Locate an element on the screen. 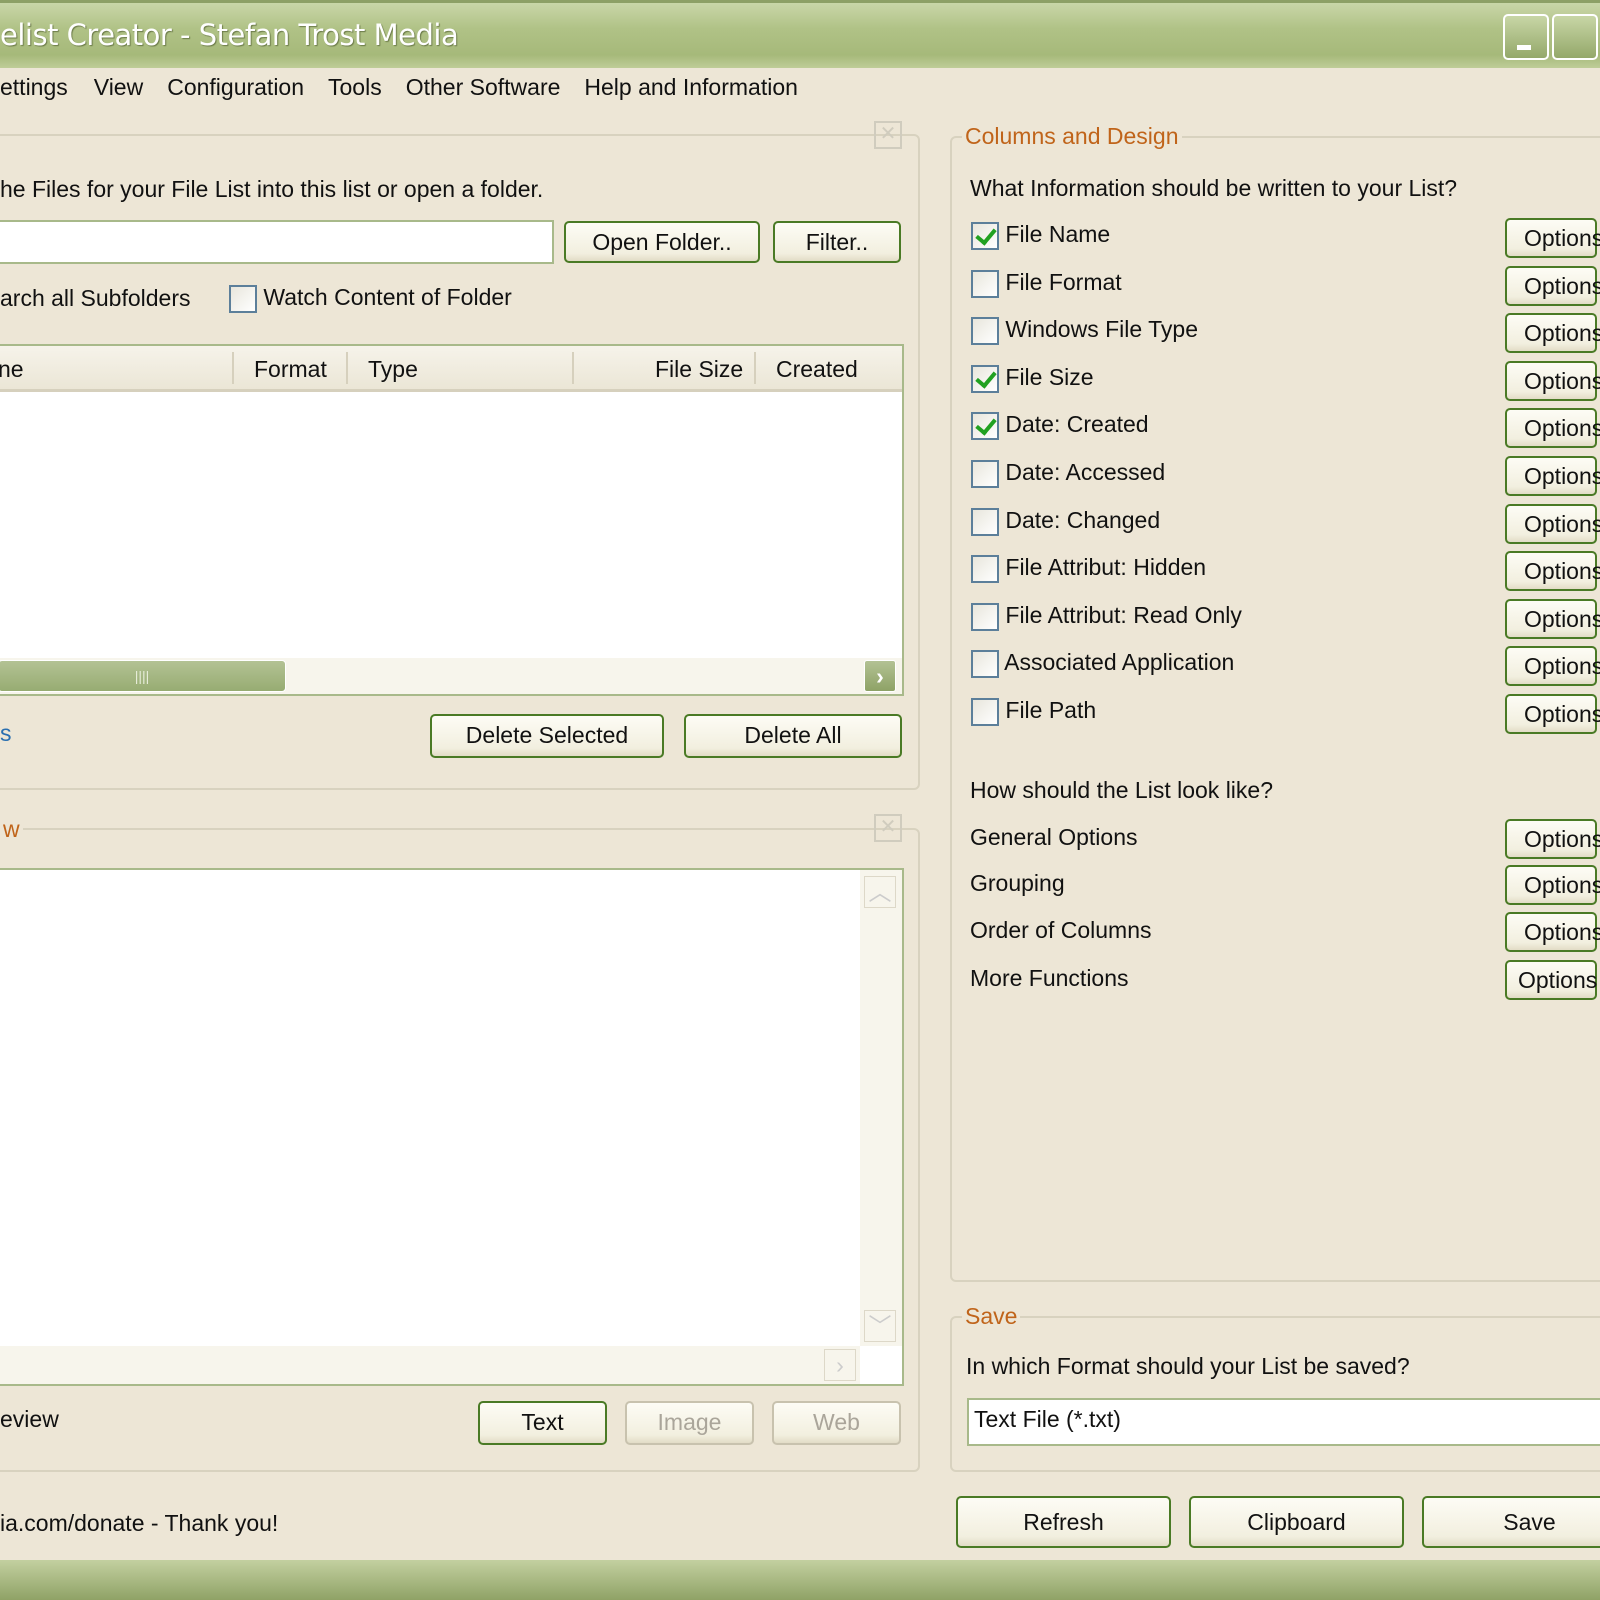 The height and width of the screenshot is (1600, 1600). minimize-icon is located at coordinates (1524, 47).